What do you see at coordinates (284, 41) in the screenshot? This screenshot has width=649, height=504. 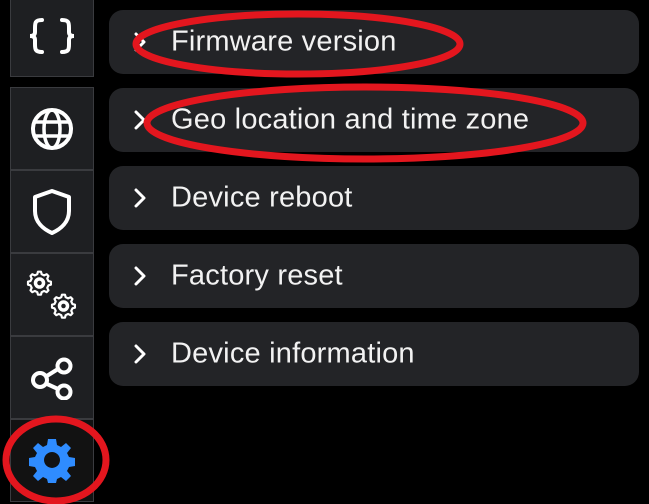 I see `accordion-item-label: Firmware version` at bounding box center [284, 41].